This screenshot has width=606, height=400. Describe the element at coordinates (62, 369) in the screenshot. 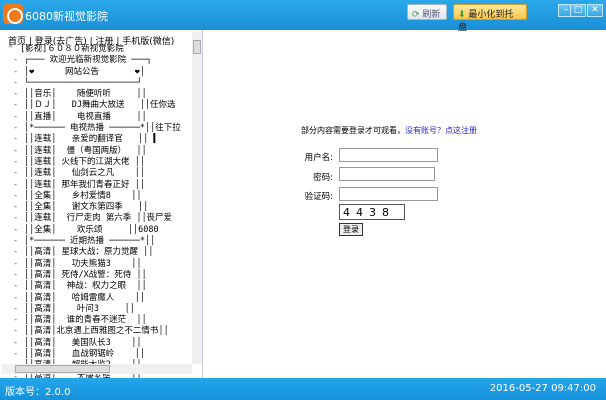

I see `horizontal-scroll-thumb` at that location.